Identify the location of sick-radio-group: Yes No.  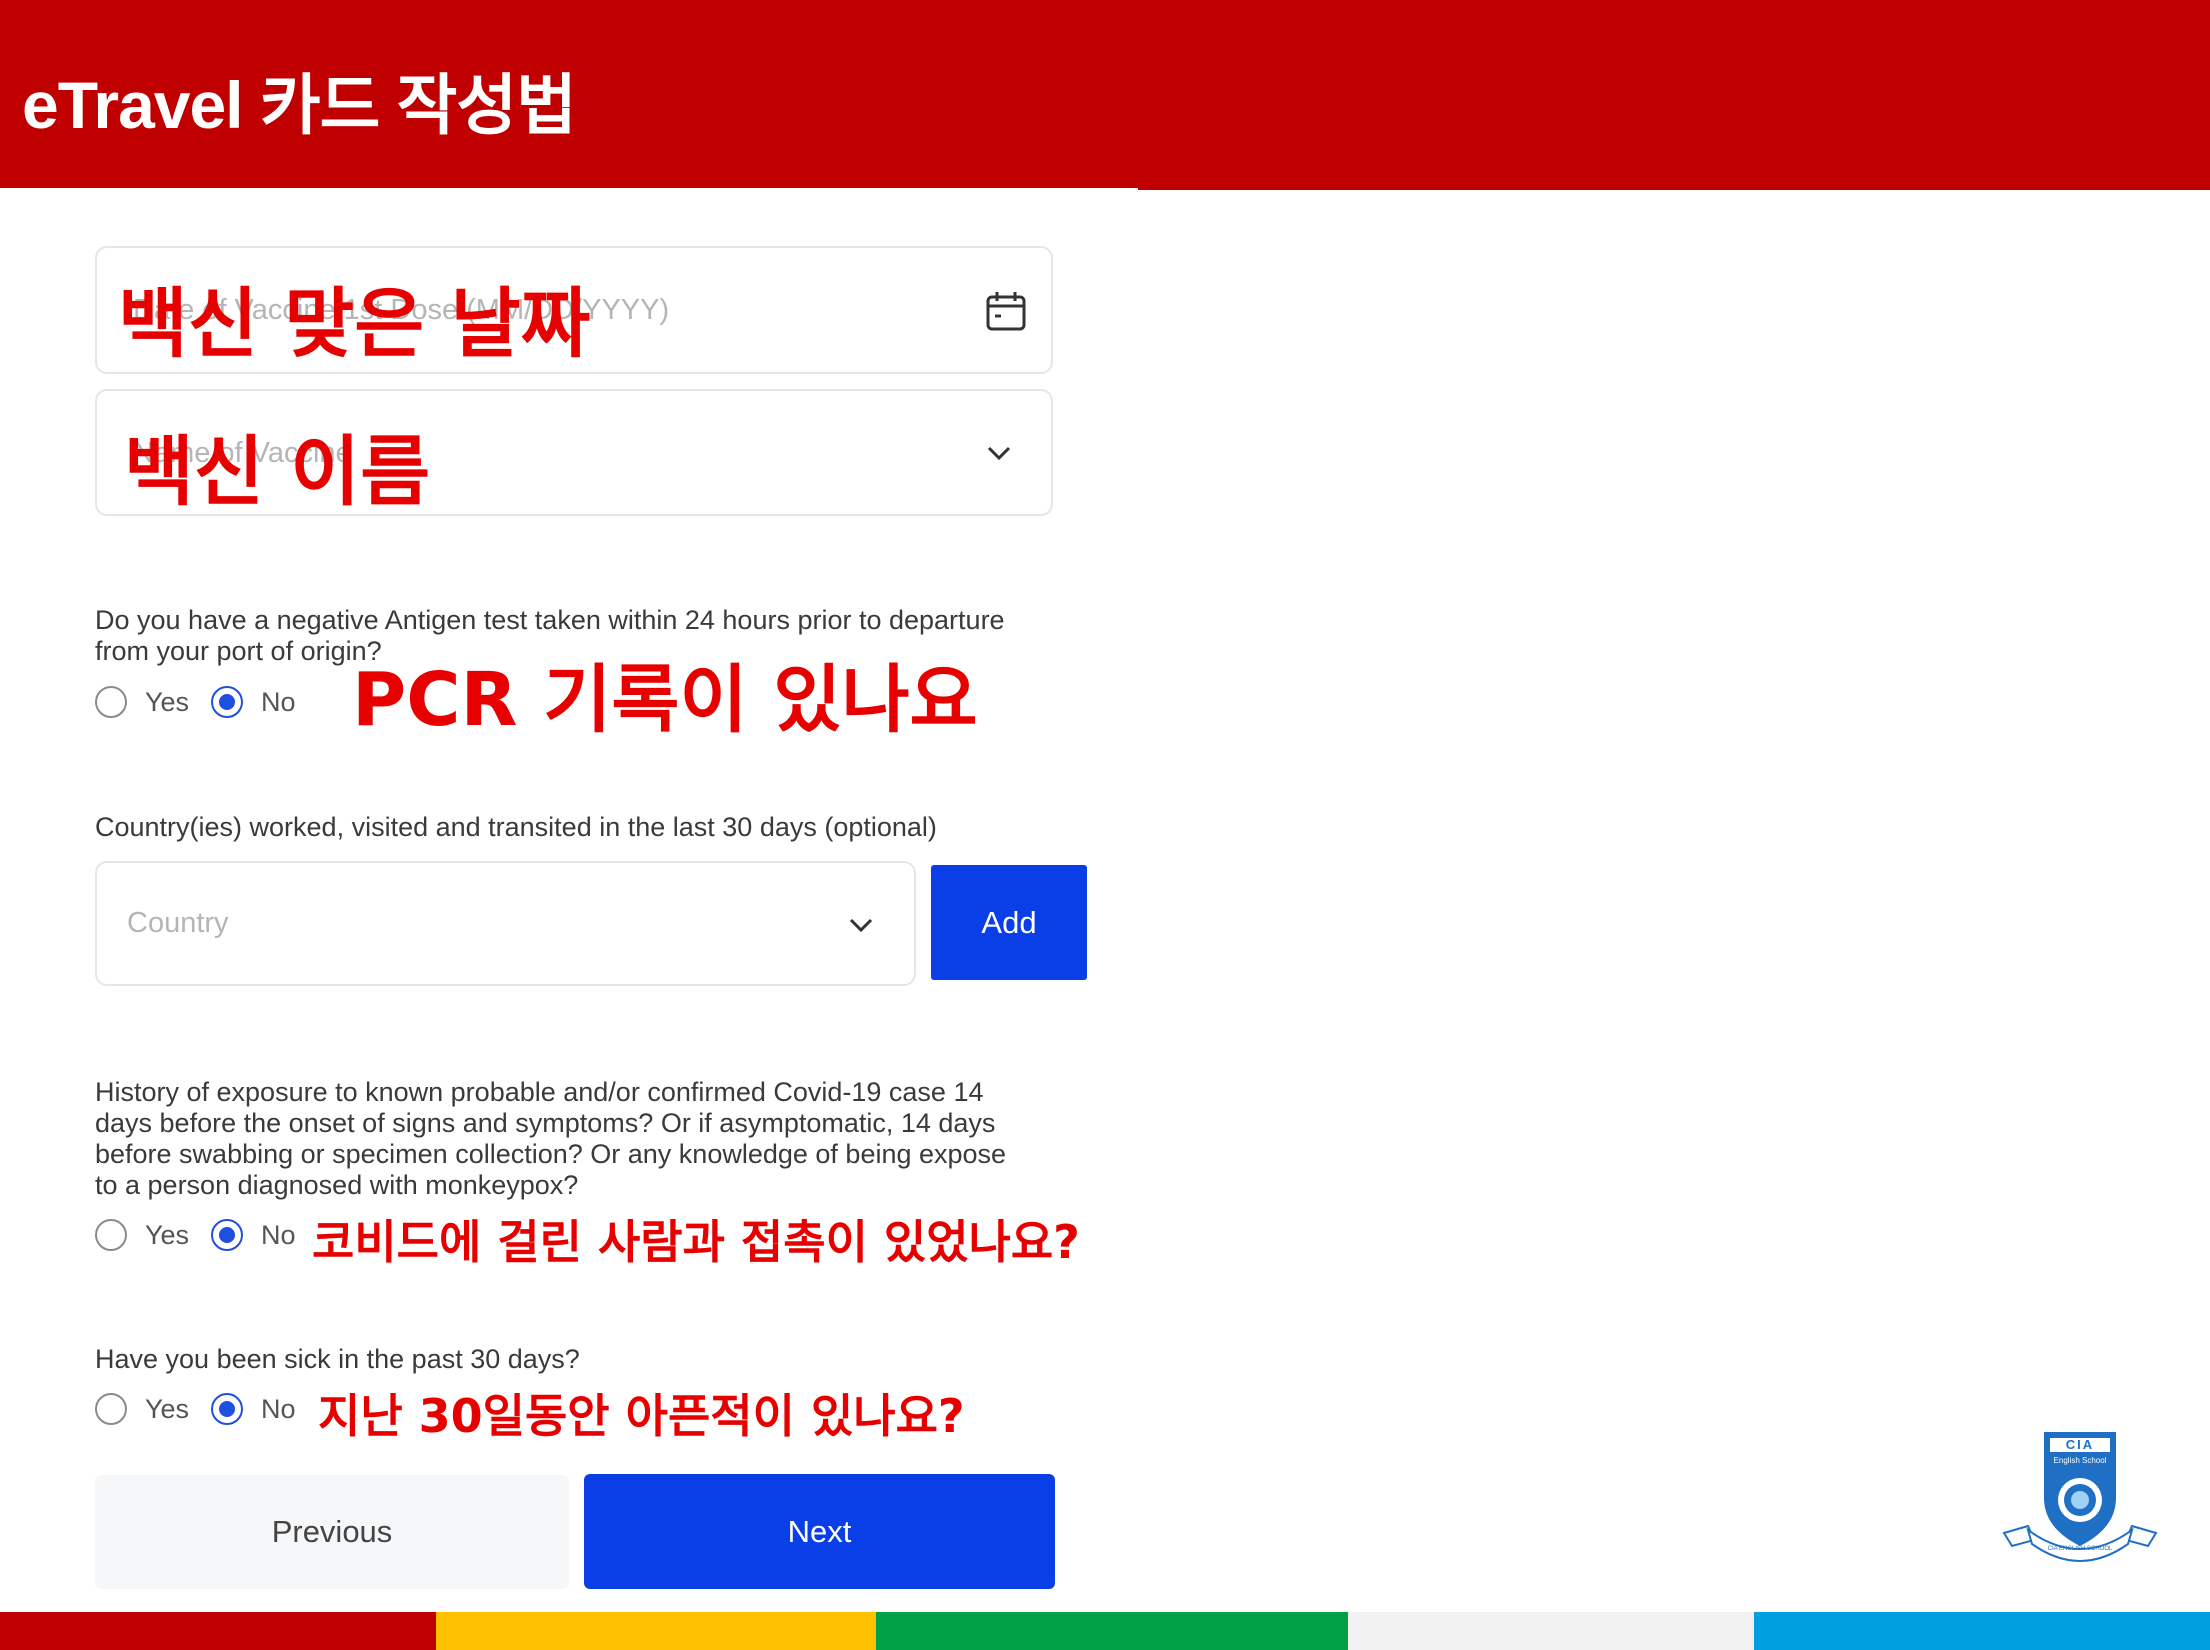
(225, 1413).